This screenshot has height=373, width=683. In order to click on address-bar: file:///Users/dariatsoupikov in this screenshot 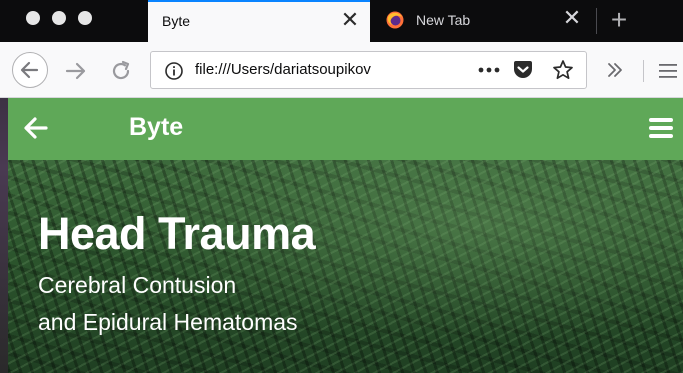, I will do `click(368, 70)`.